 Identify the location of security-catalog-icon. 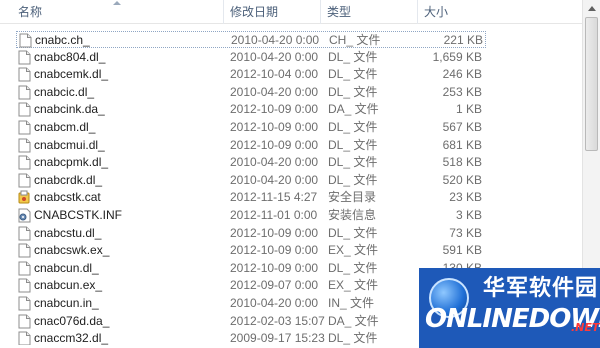
(24, 197).